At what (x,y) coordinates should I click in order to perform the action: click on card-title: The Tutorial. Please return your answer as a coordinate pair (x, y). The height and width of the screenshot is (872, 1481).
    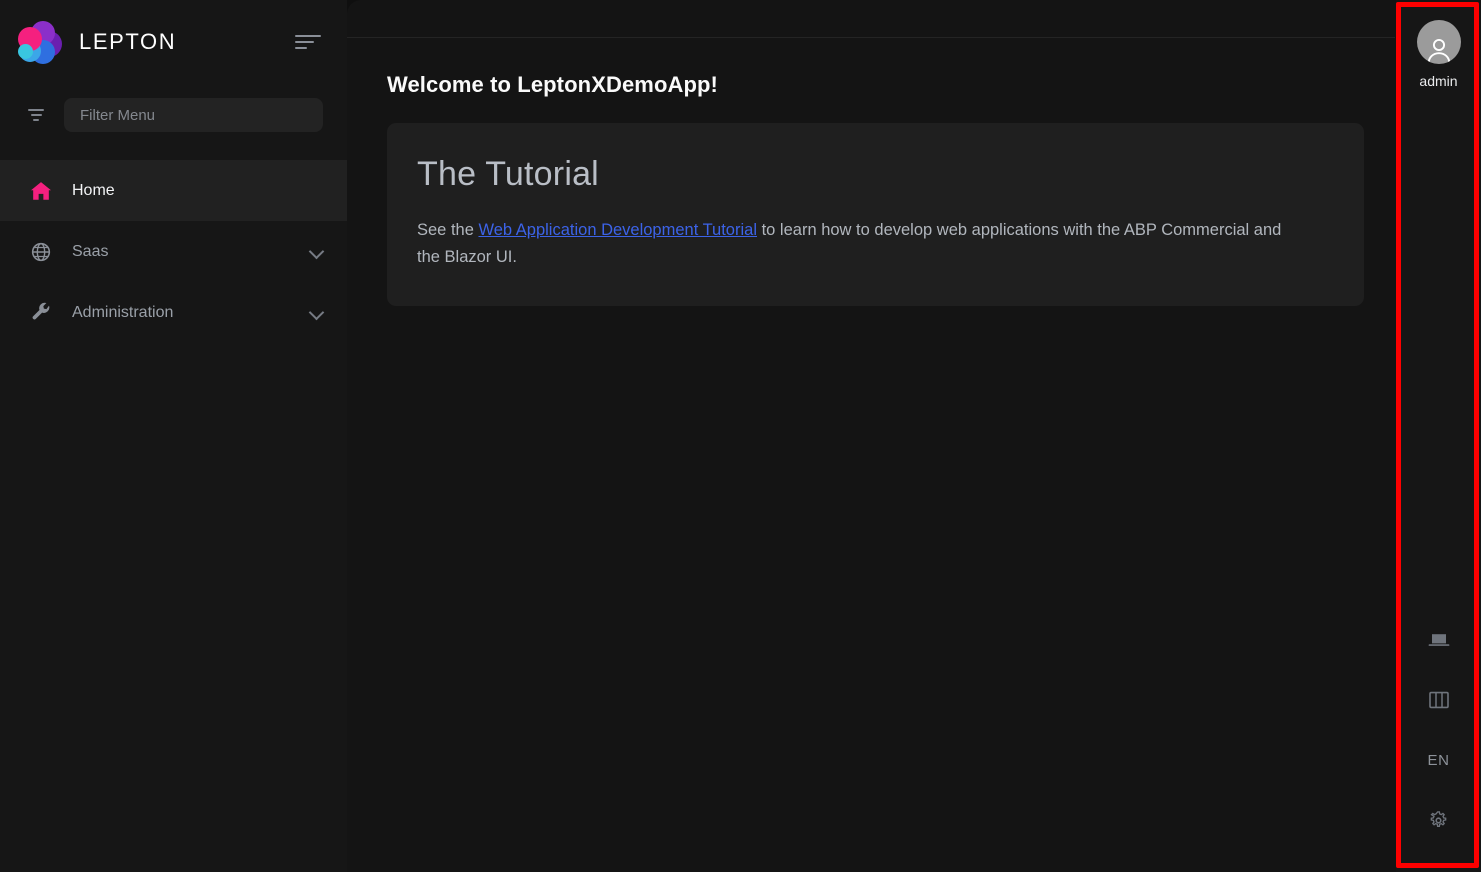
    Looking at the image, I should click on (508, 174).